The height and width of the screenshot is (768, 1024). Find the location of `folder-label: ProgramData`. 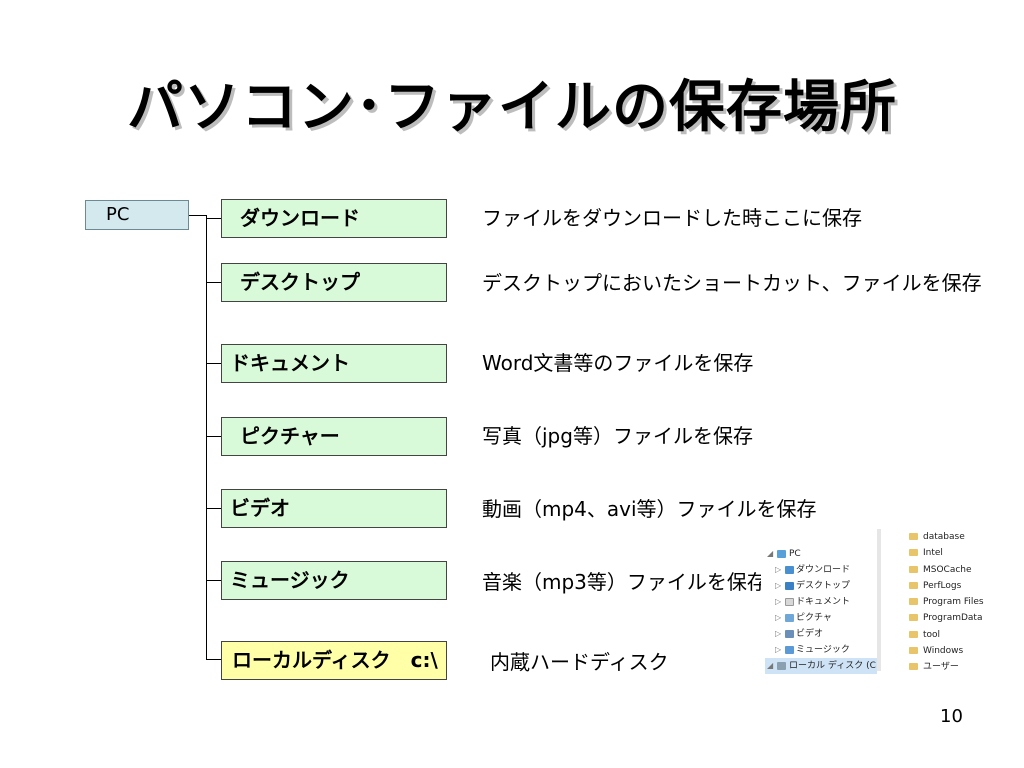

folder-label: ProgramData is located at coordinates (953, 618).